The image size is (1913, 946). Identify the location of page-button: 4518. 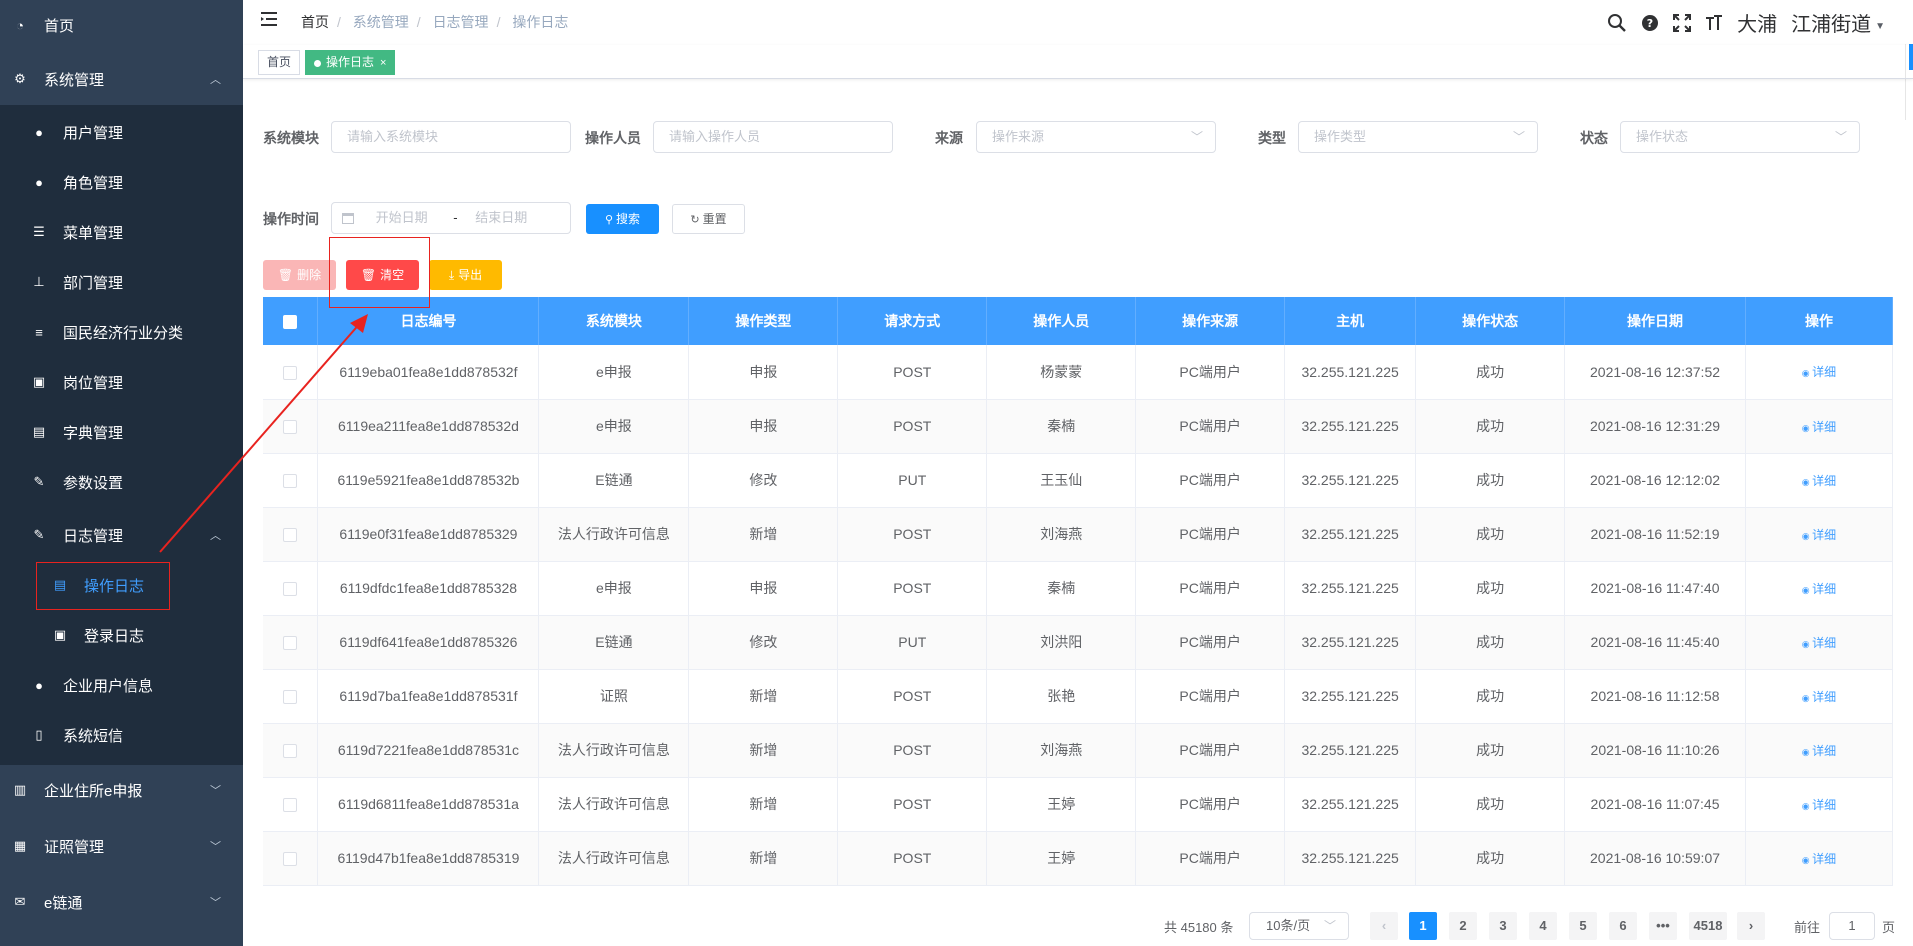
(1708, 926).